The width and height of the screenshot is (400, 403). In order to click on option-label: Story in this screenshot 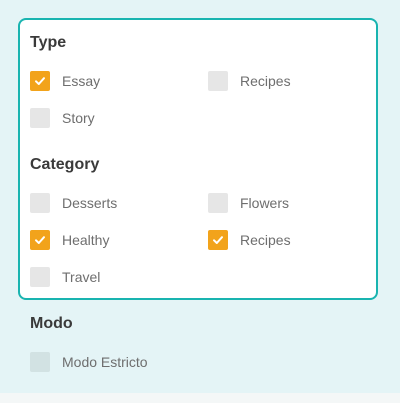, I will do `click(78, 118)`.